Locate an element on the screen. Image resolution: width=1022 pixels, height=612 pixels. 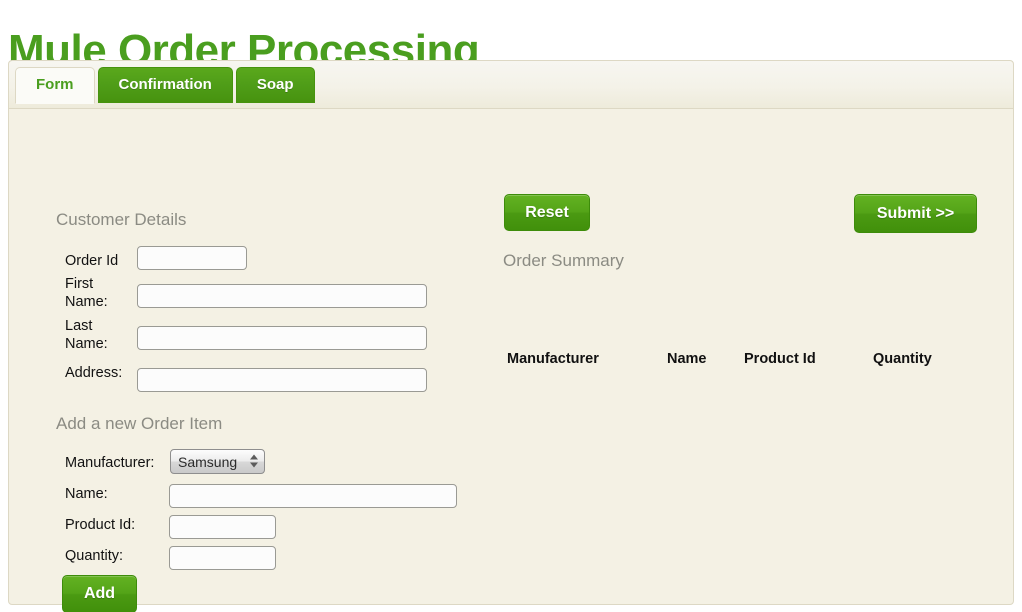
manufacturer-select-wrap: Samsung is located at coordinates (217, 461).